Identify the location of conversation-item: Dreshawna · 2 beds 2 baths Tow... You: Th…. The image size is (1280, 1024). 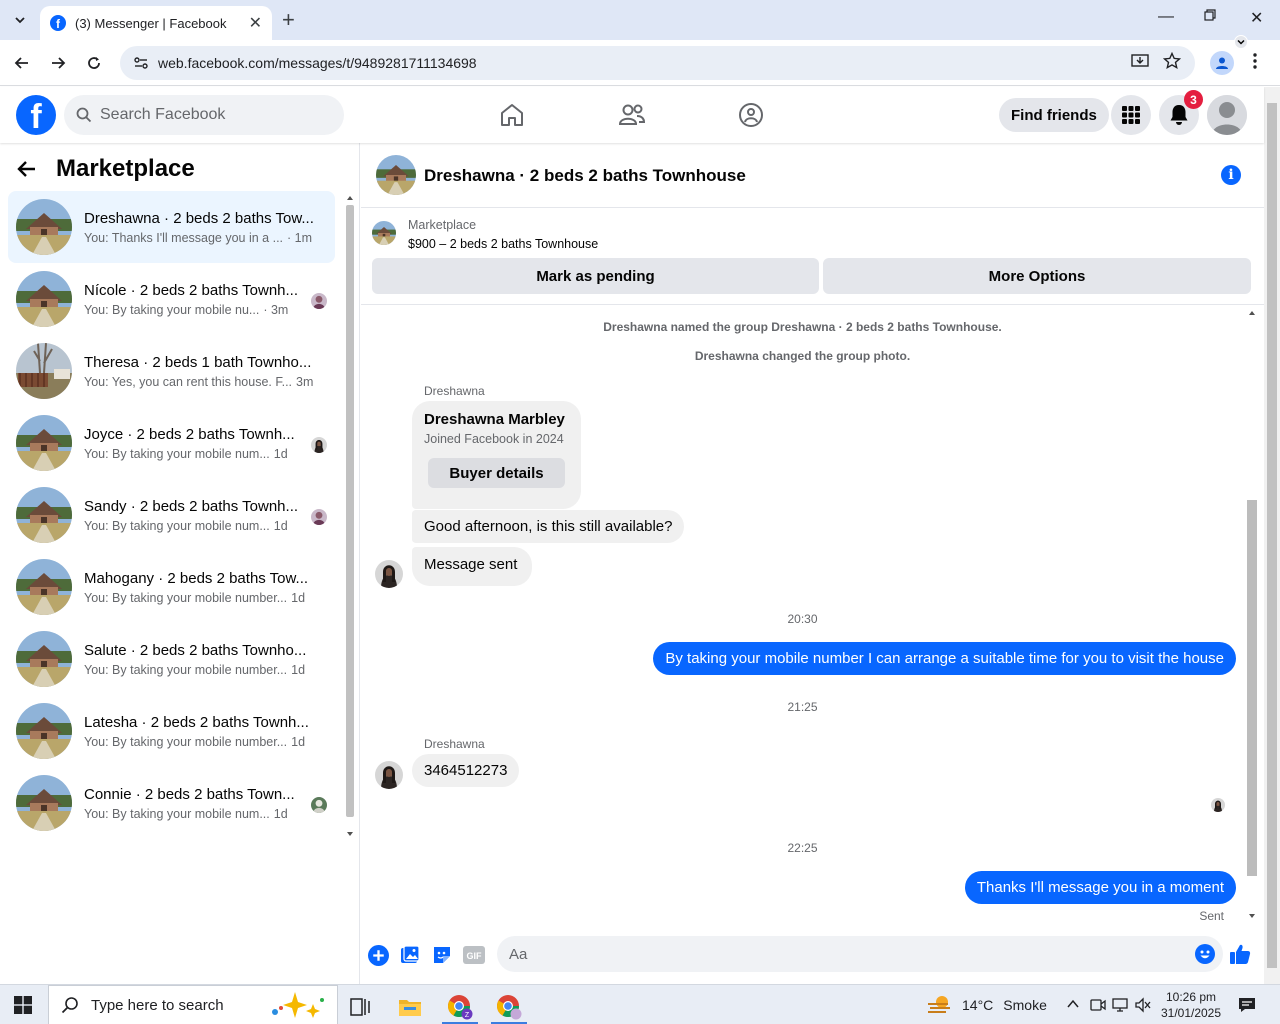
(171, 227).